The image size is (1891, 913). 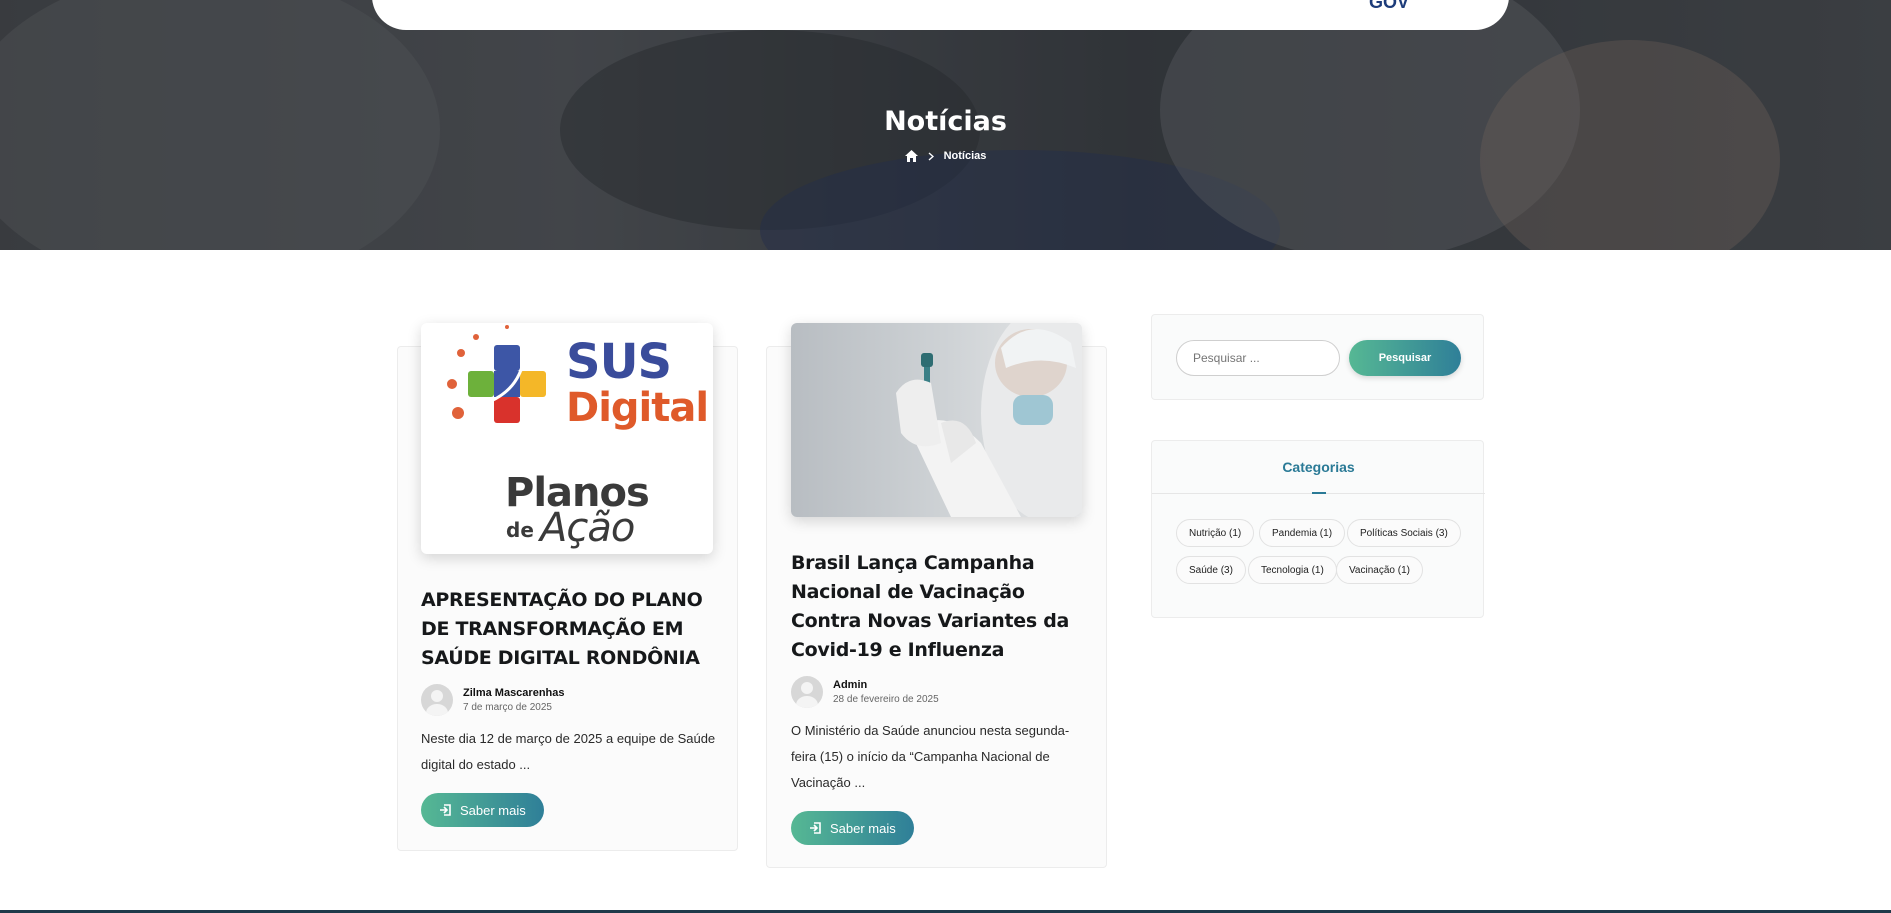 What do you see at coordinates (1292, 570) in the screenshot?
I see `category-tag: Tecnologia (1)` at bounding box center [1292, 570].